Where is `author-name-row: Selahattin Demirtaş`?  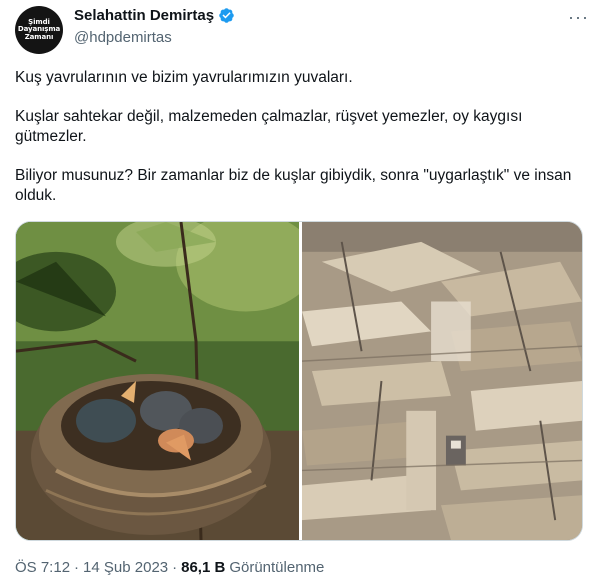 author-name-row: Selahattin Demirtaş is located at coordinates (154, 15).